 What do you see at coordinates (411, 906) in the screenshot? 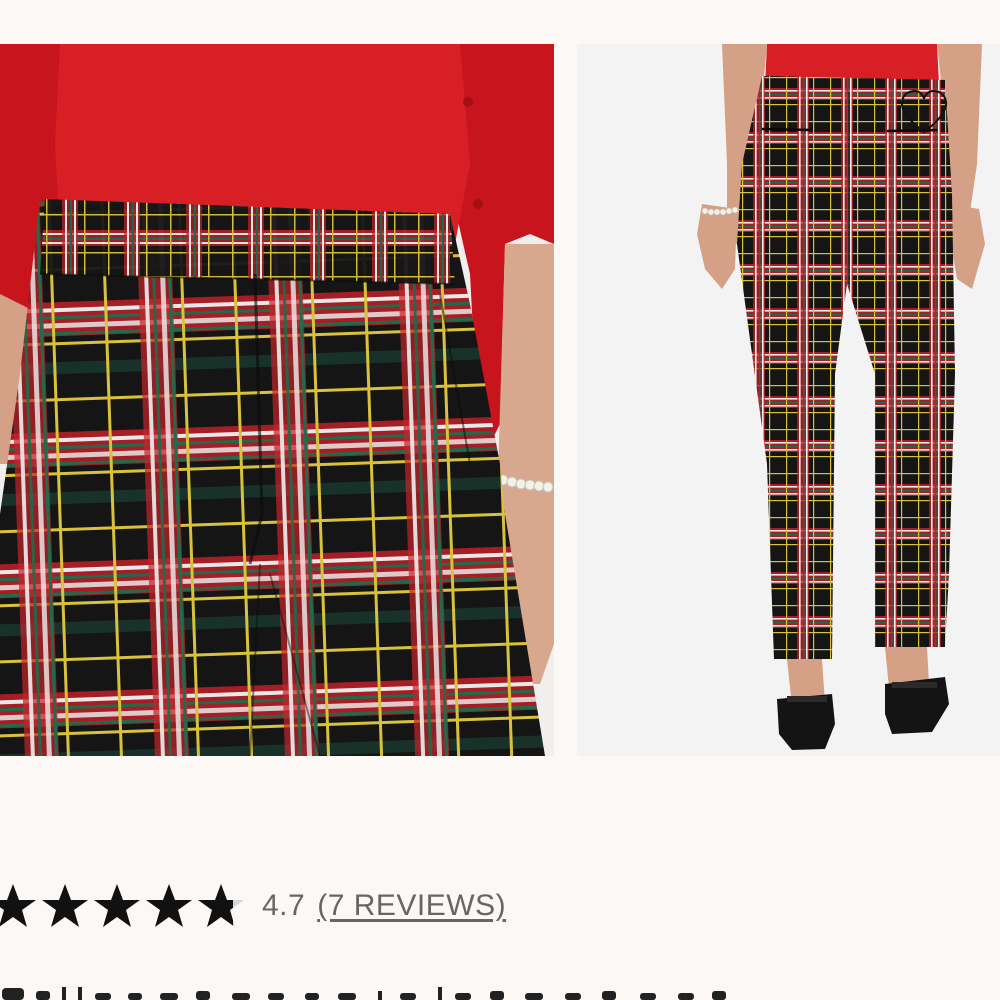
I see `reviews-link: (7 REVIEWS)` at bounding box center [411, 906].